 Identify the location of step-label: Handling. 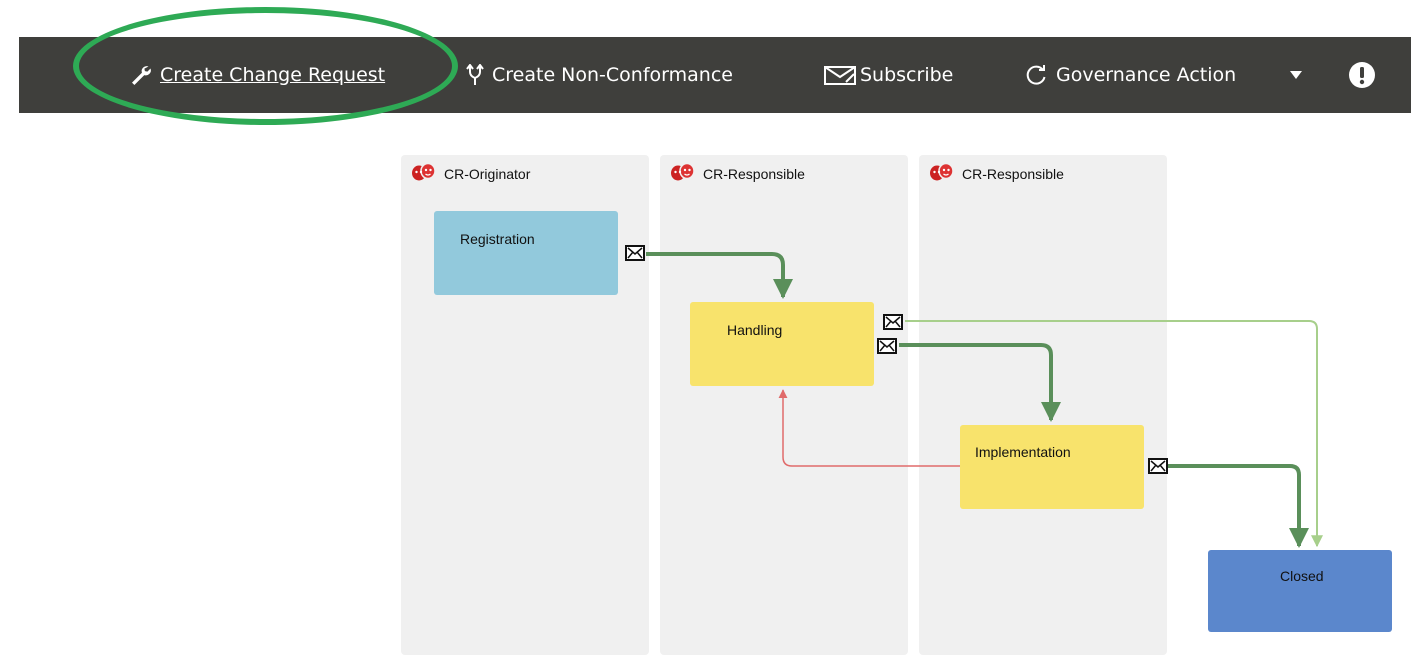
(755, 330).